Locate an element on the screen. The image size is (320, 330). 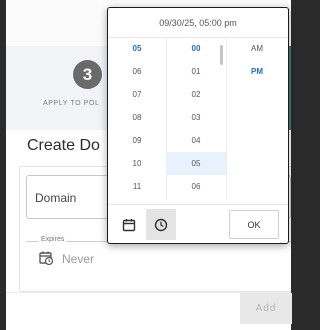
hour-option: 08 is located at coordinates (137, 117).